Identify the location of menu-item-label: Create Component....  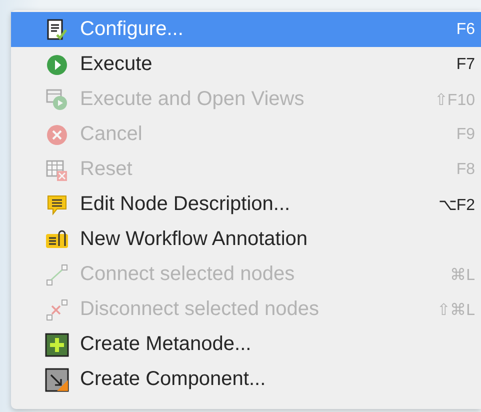
(173, 379).